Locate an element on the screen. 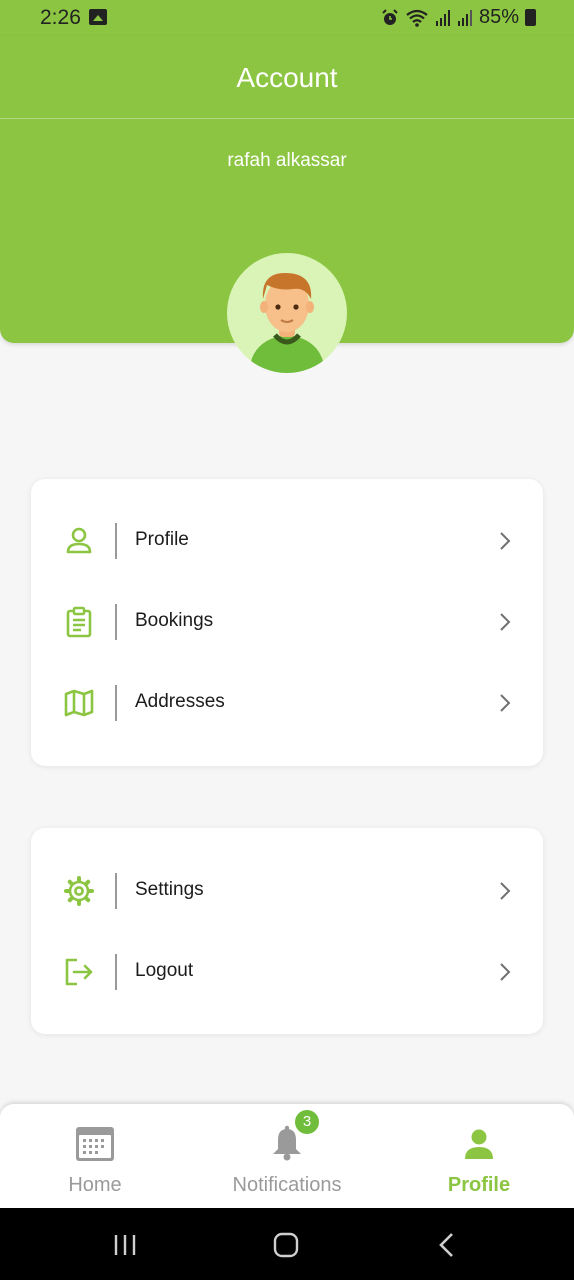 The width and height of the screenshot is (574, 1280). bottom-nav: Home Notifications Profile is located at coordinates (287, 1156).